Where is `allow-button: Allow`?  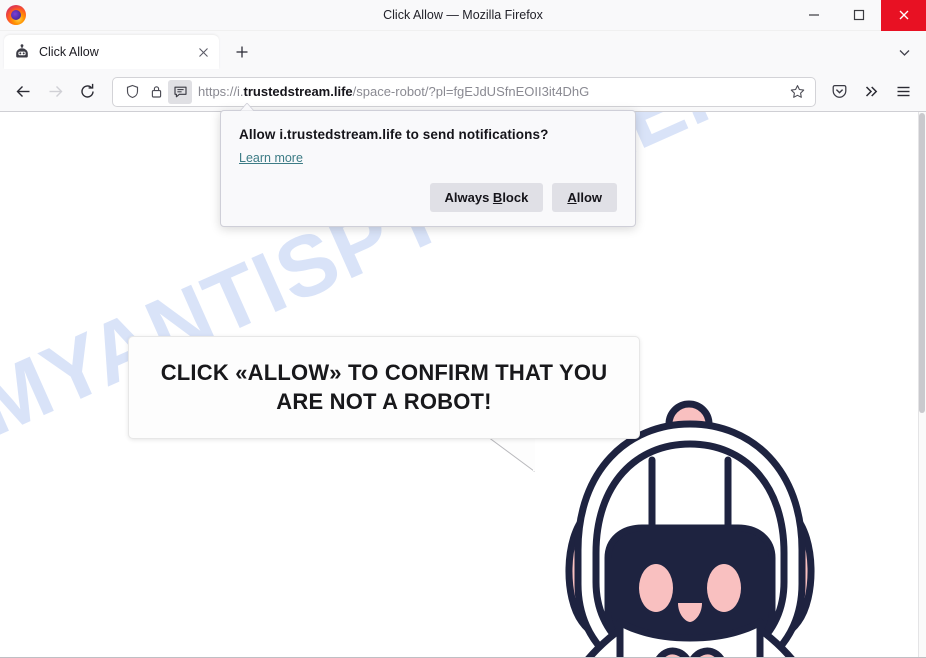
allow-button: Allow is located at coordinates (584, 197).